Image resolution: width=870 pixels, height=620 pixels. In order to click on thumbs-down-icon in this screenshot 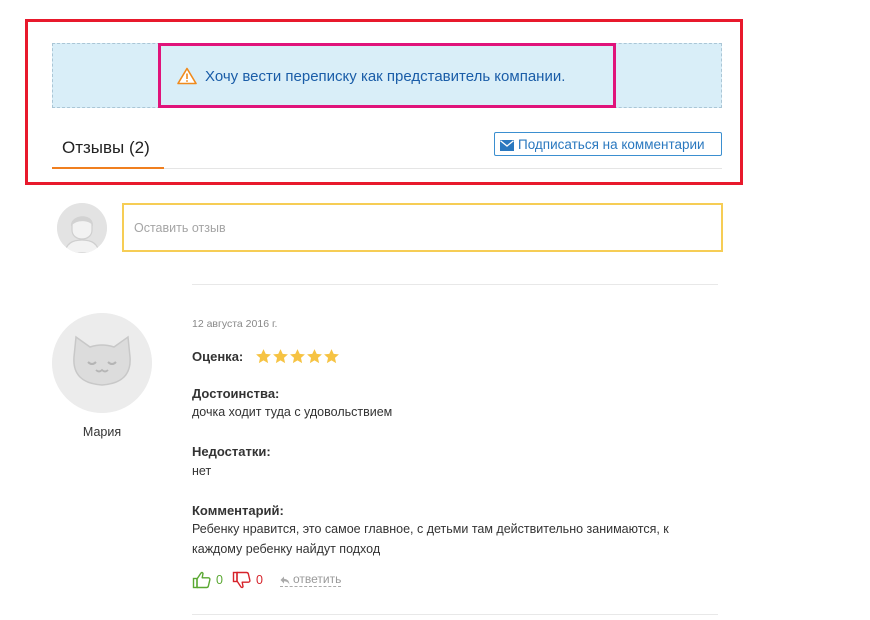, I will do `click(242, 580)`.